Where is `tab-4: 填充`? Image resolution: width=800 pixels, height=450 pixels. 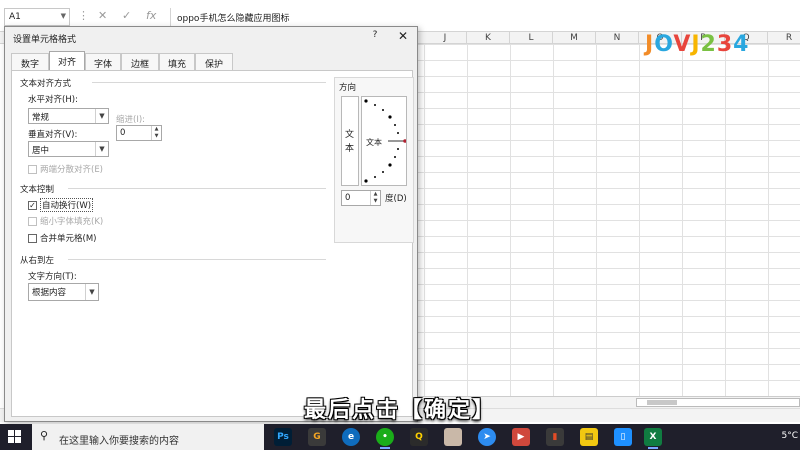
tab-4: 填充 is located at coordinates (177, 61).